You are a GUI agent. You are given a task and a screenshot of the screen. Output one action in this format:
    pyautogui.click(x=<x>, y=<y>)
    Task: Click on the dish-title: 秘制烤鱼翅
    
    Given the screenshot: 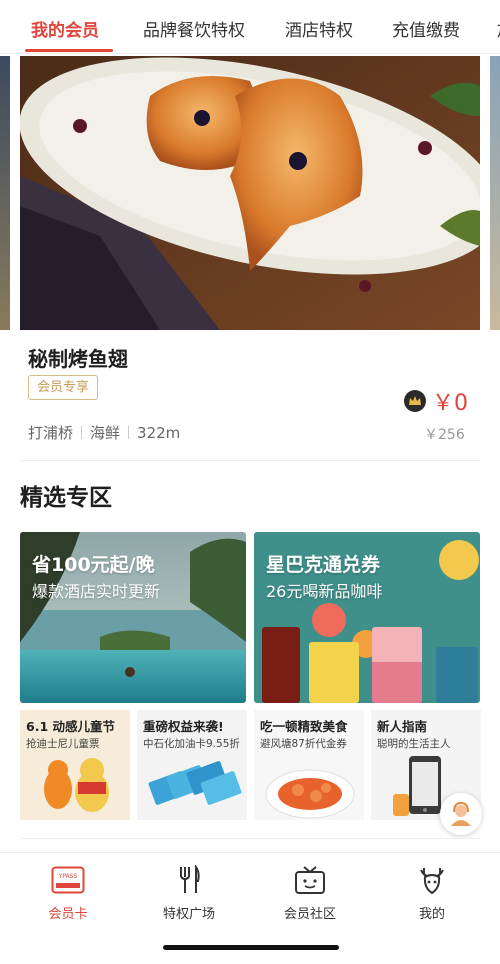 What is the action you would take?
    pyautogui.click(x=78, y=357)
    